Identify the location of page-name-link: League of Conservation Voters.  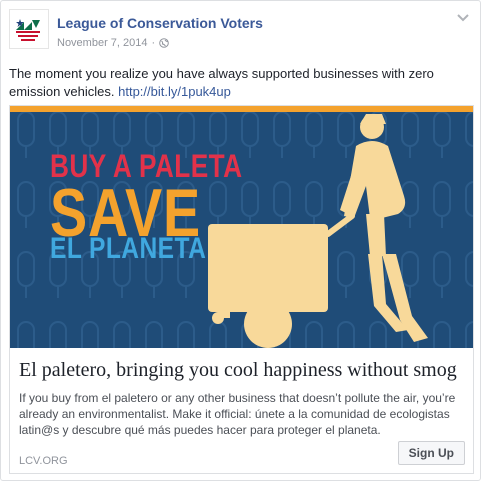
(160, 23).